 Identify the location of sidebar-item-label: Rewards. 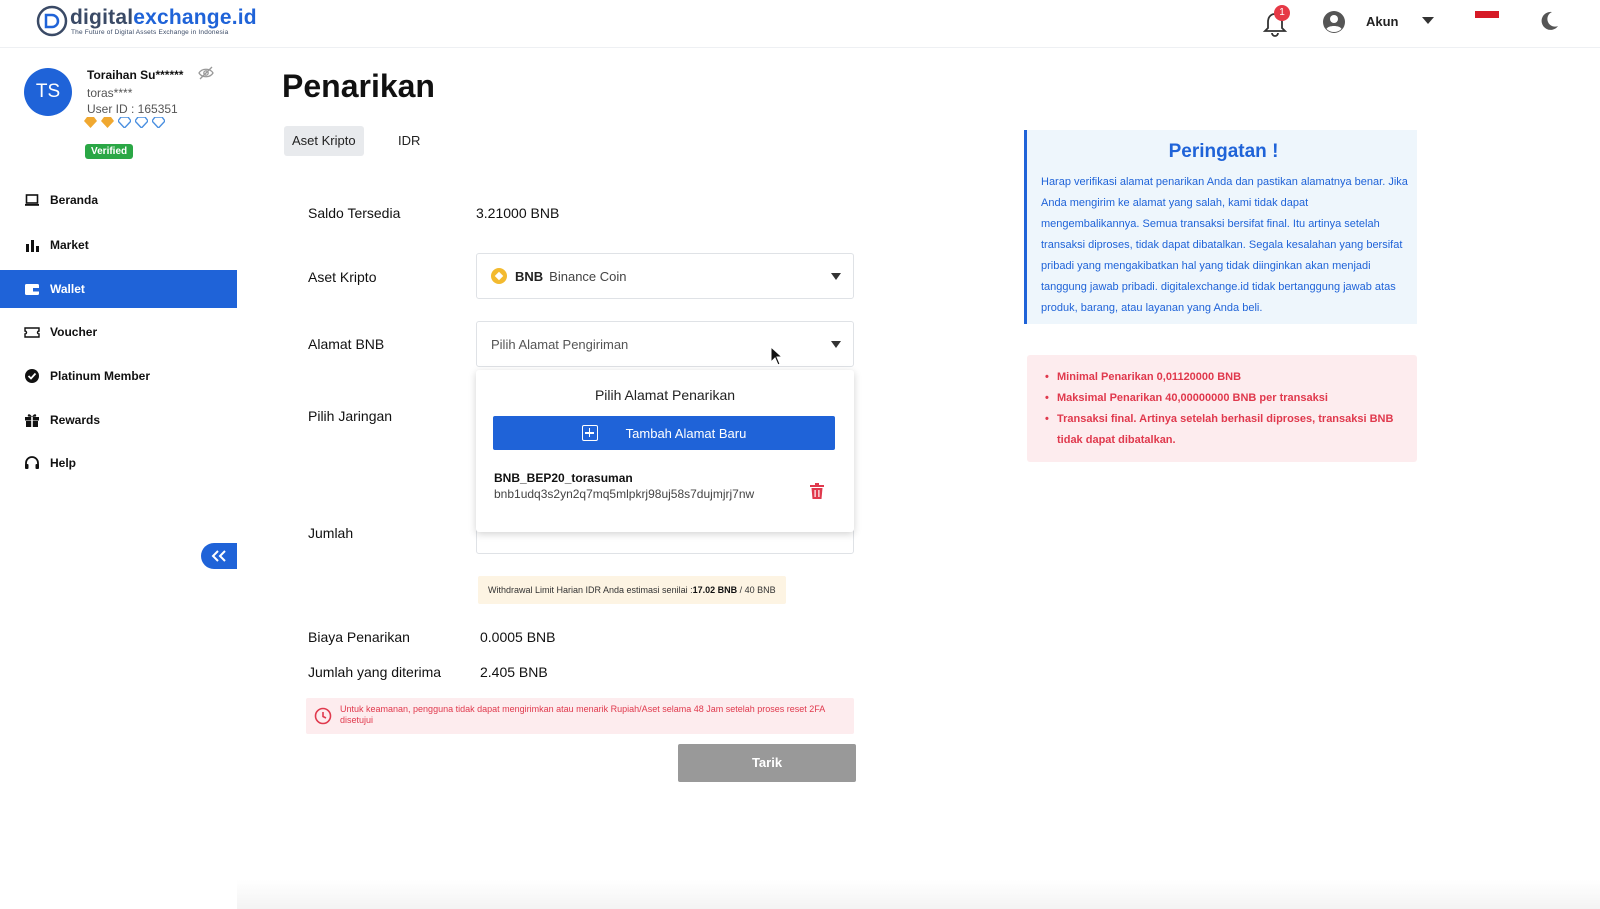
(75, 420).